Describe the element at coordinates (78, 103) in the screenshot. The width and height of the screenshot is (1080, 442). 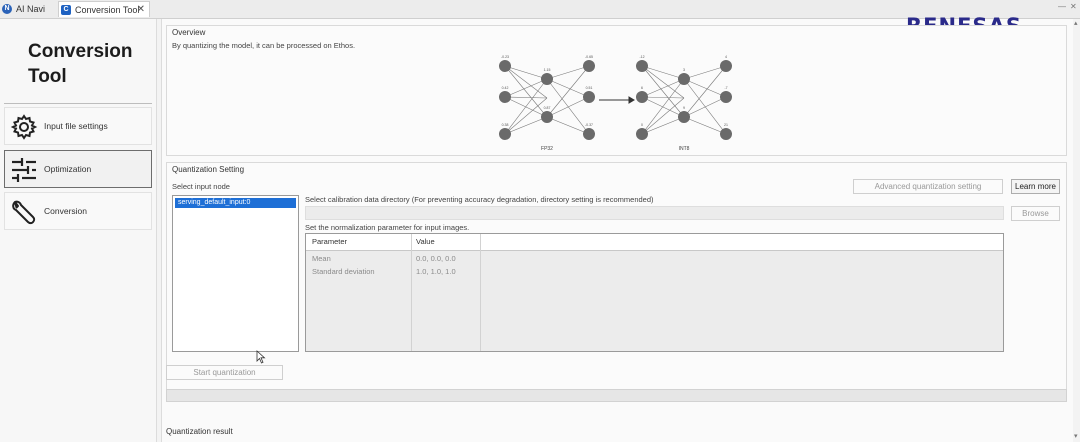
I see `sidebar-divider` at that location.